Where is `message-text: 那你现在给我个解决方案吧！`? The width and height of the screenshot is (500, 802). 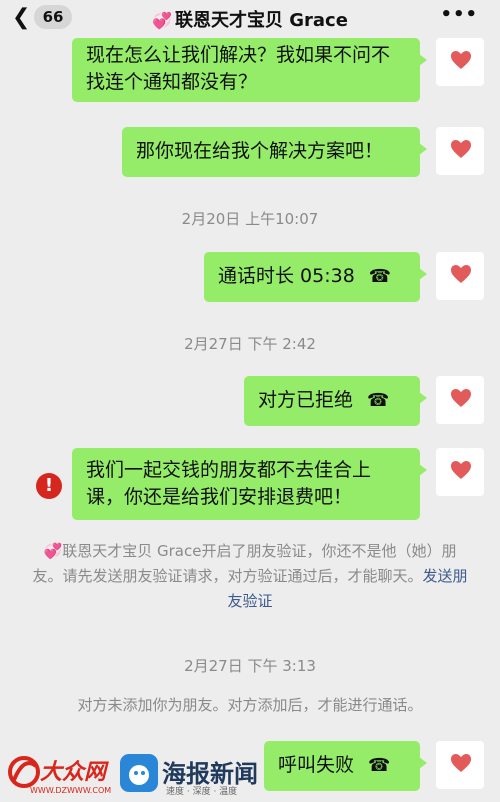 message-text: 那你现在给我个解决方案吧！ is located at coordinates (260, 151).